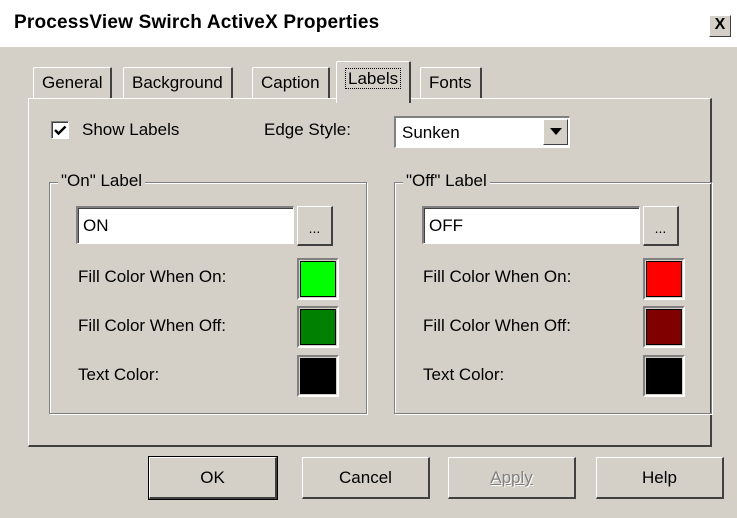  I want to click on close-button: X, so click(720, 26).